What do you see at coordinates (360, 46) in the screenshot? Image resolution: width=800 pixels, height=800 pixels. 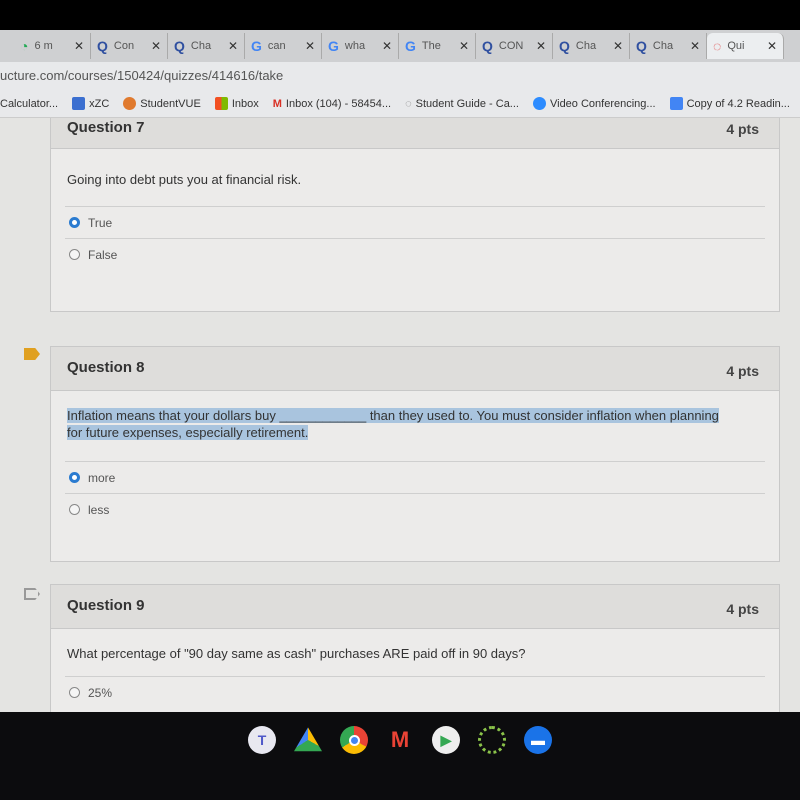 I see `tab: Gwha ✕` at bounding box center [360, 46].